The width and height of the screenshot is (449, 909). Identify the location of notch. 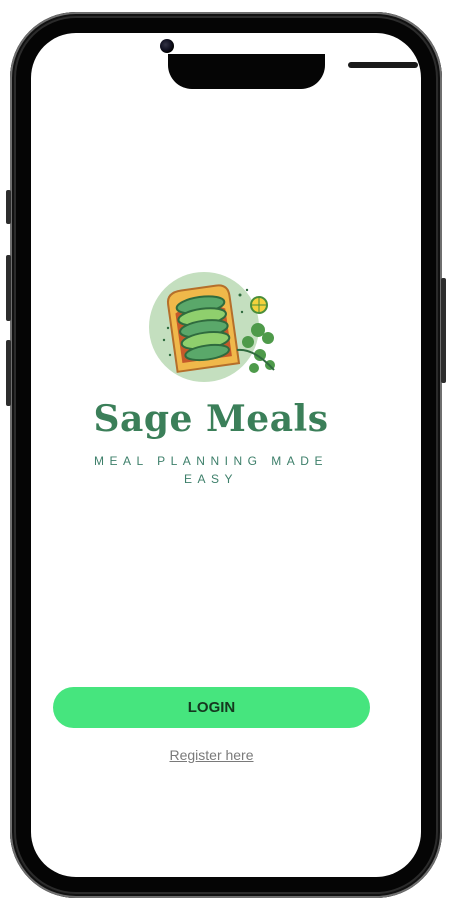
(293, 71).